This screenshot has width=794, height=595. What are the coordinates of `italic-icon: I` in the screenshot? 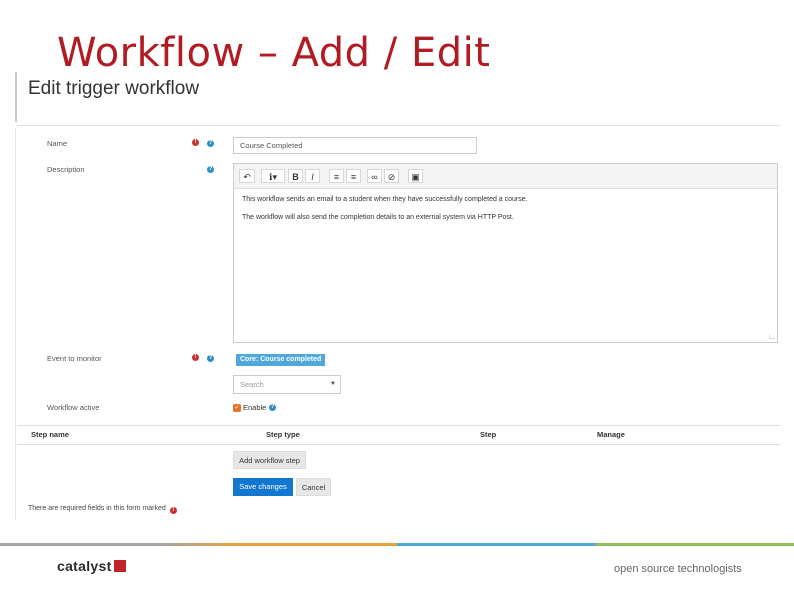 It's located at (312, 176).